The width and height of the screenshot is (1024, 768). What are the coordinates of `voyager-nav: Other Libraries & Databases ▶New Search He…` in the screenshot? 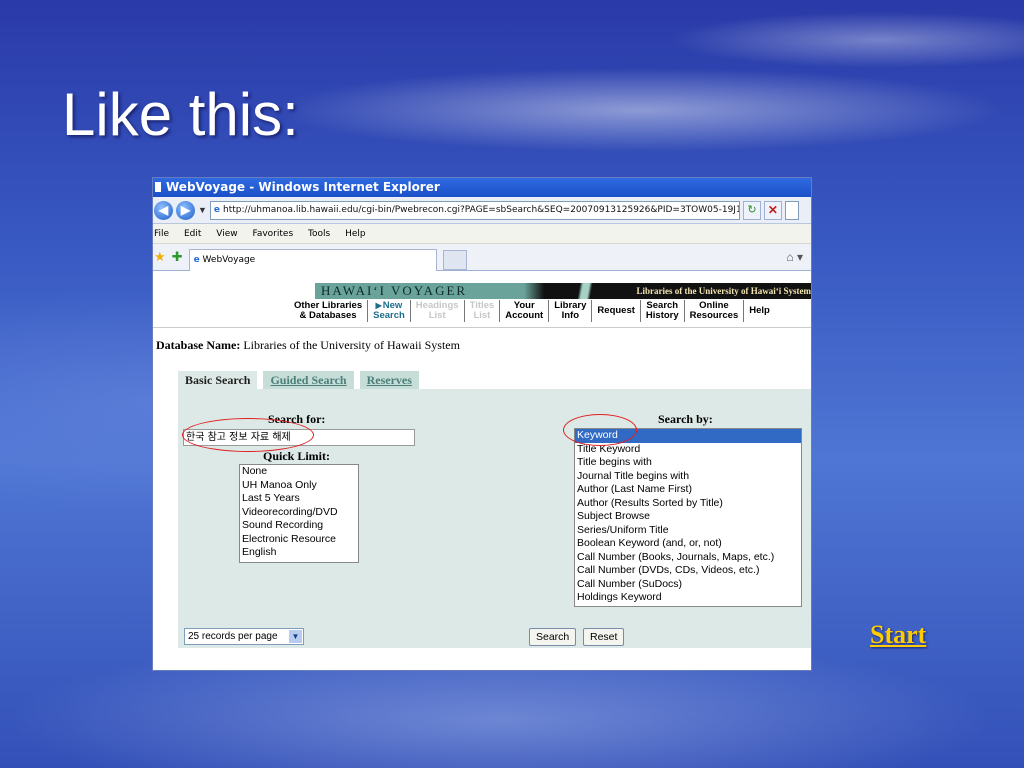 It's located at (532, 311).